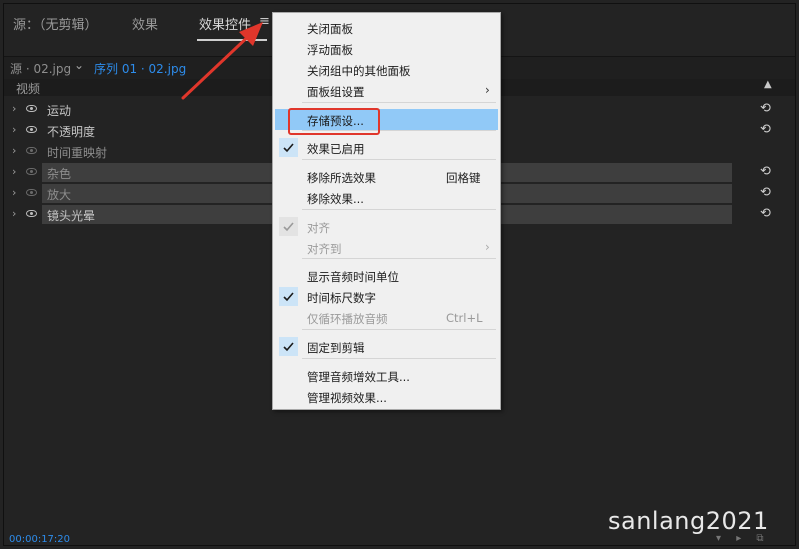  What do you see at coordinates (386, 226) in the screenshot?
I see `menu-item: 对齐` at bounding box center [386, 226].